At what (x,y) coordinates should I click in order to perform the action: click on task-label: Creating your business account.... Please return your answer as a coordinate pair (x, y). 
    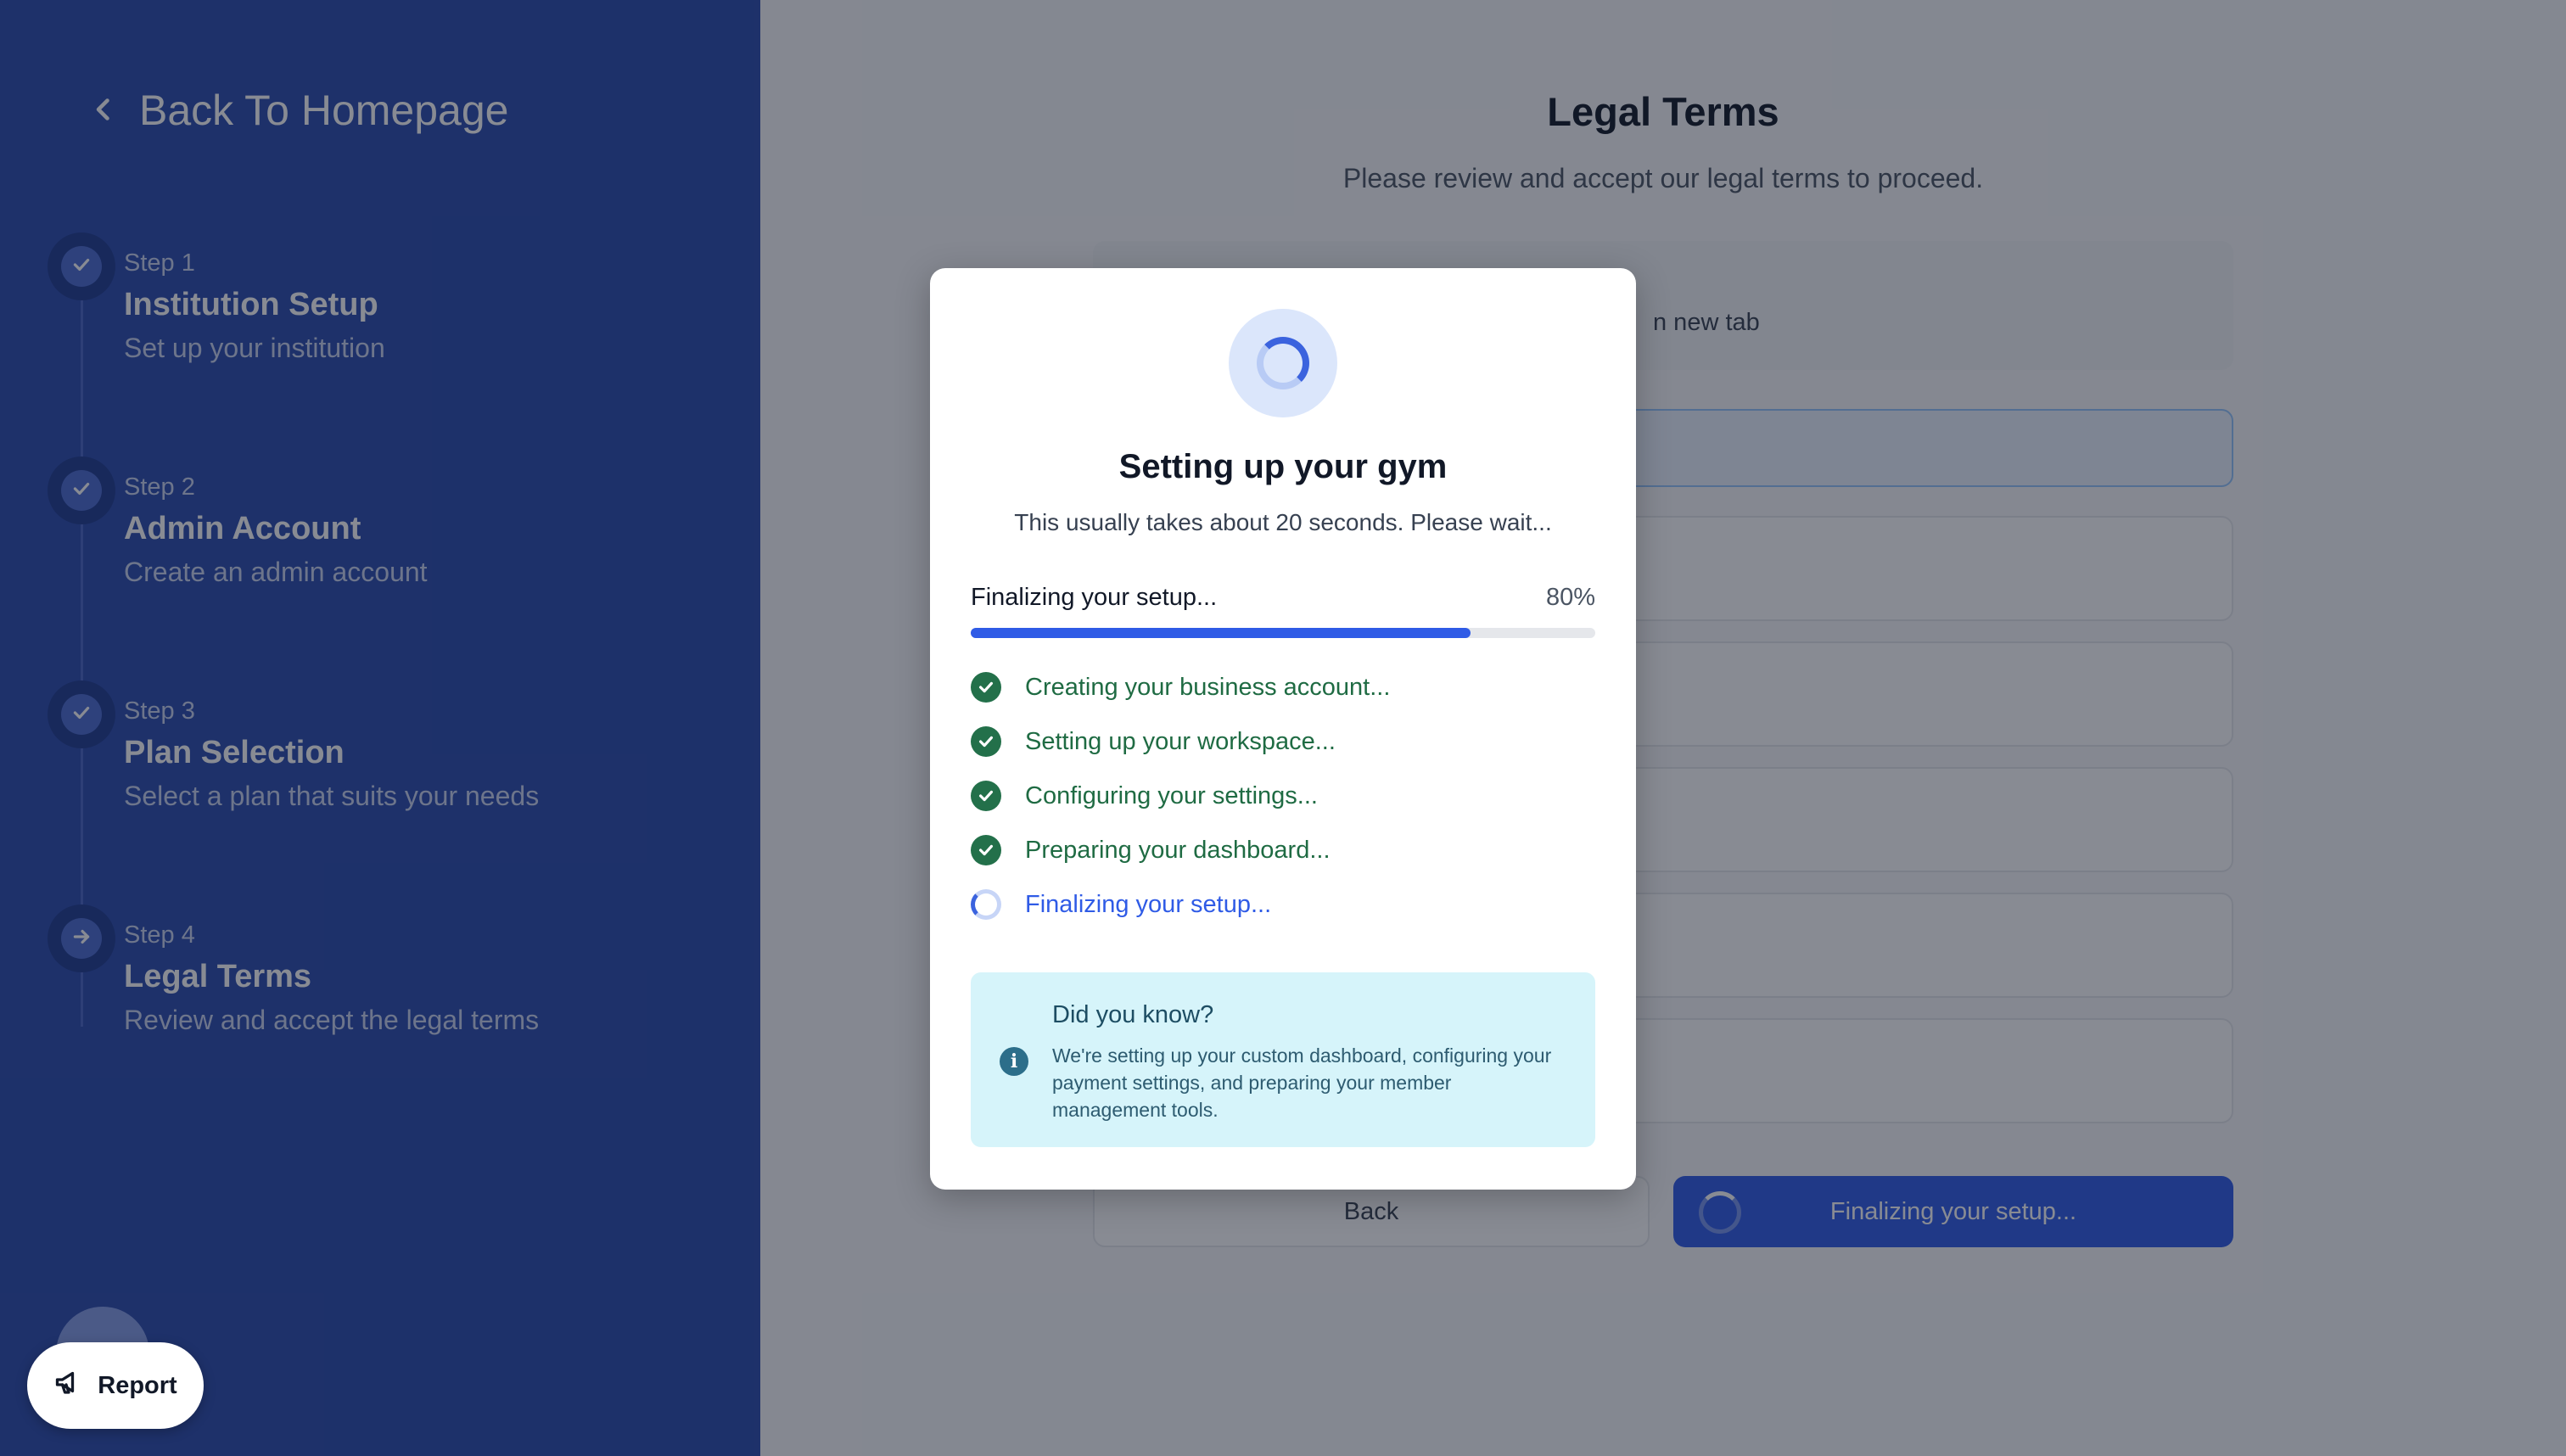
    Looking at the image, I should click on (1208, 687).